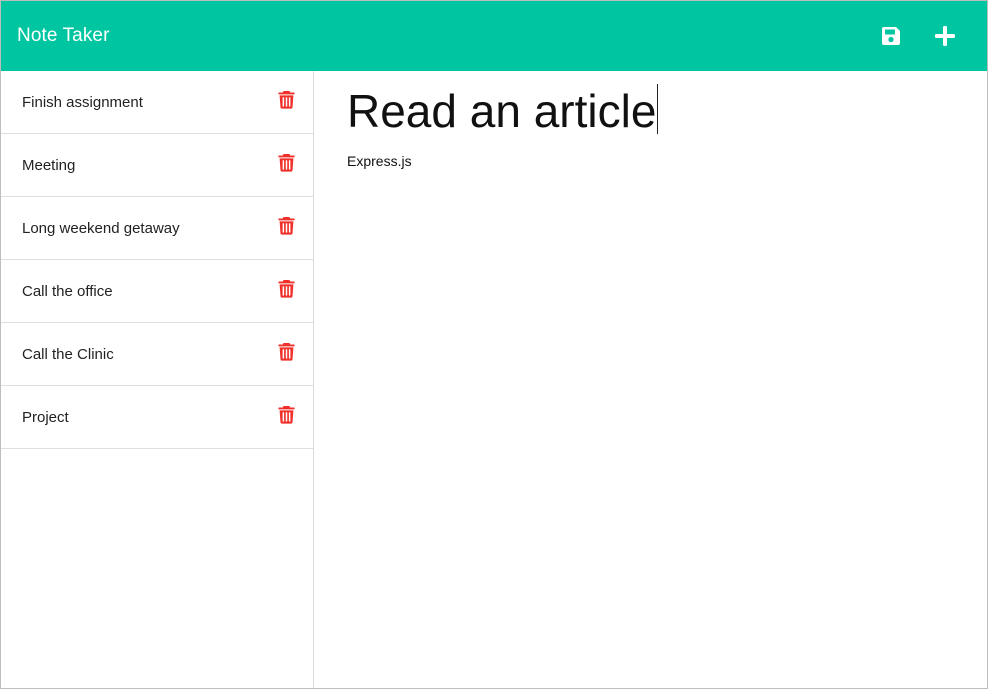  What do you see at coordinates (157, 291) in the screenshot?
I see `note-list-item: Call the office` at bounding box center [157, 291].